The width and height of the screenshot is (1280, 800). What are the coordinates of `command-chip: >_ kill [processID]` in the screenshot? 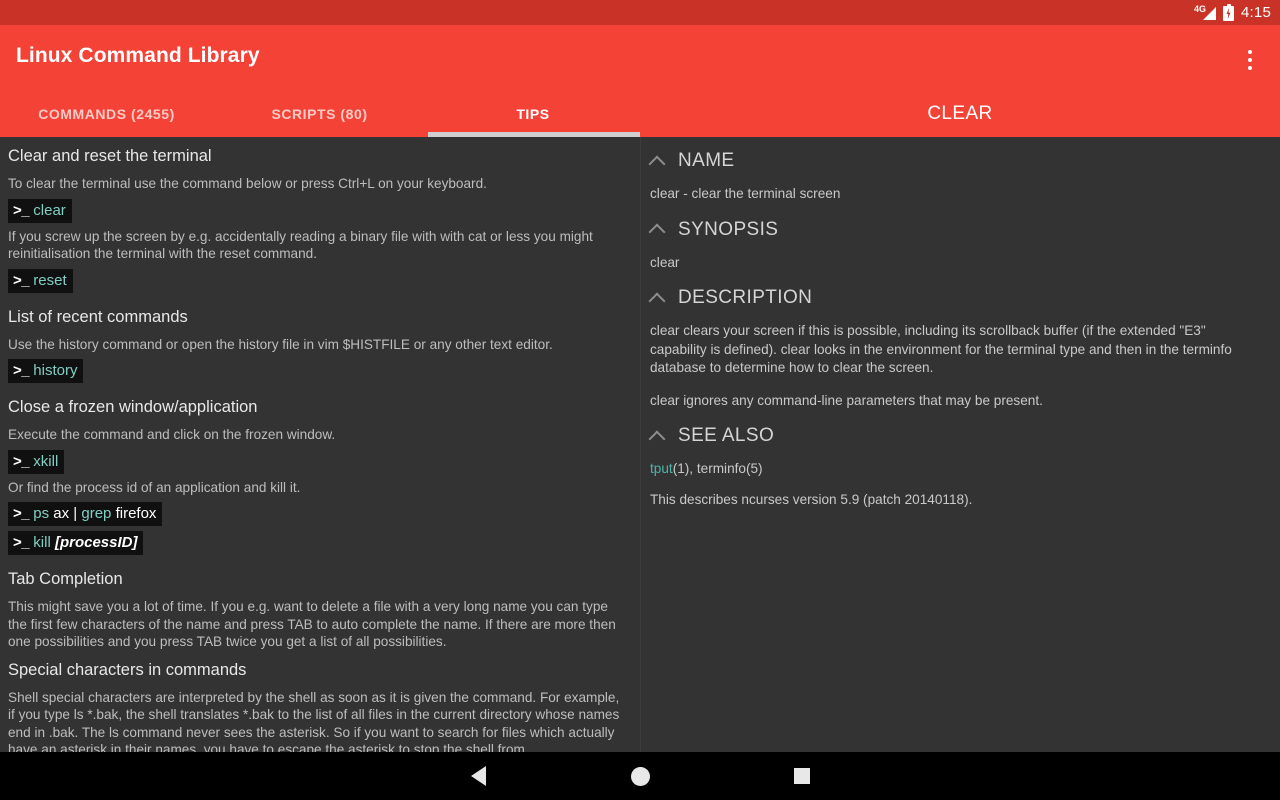 It's located at (76, 543).